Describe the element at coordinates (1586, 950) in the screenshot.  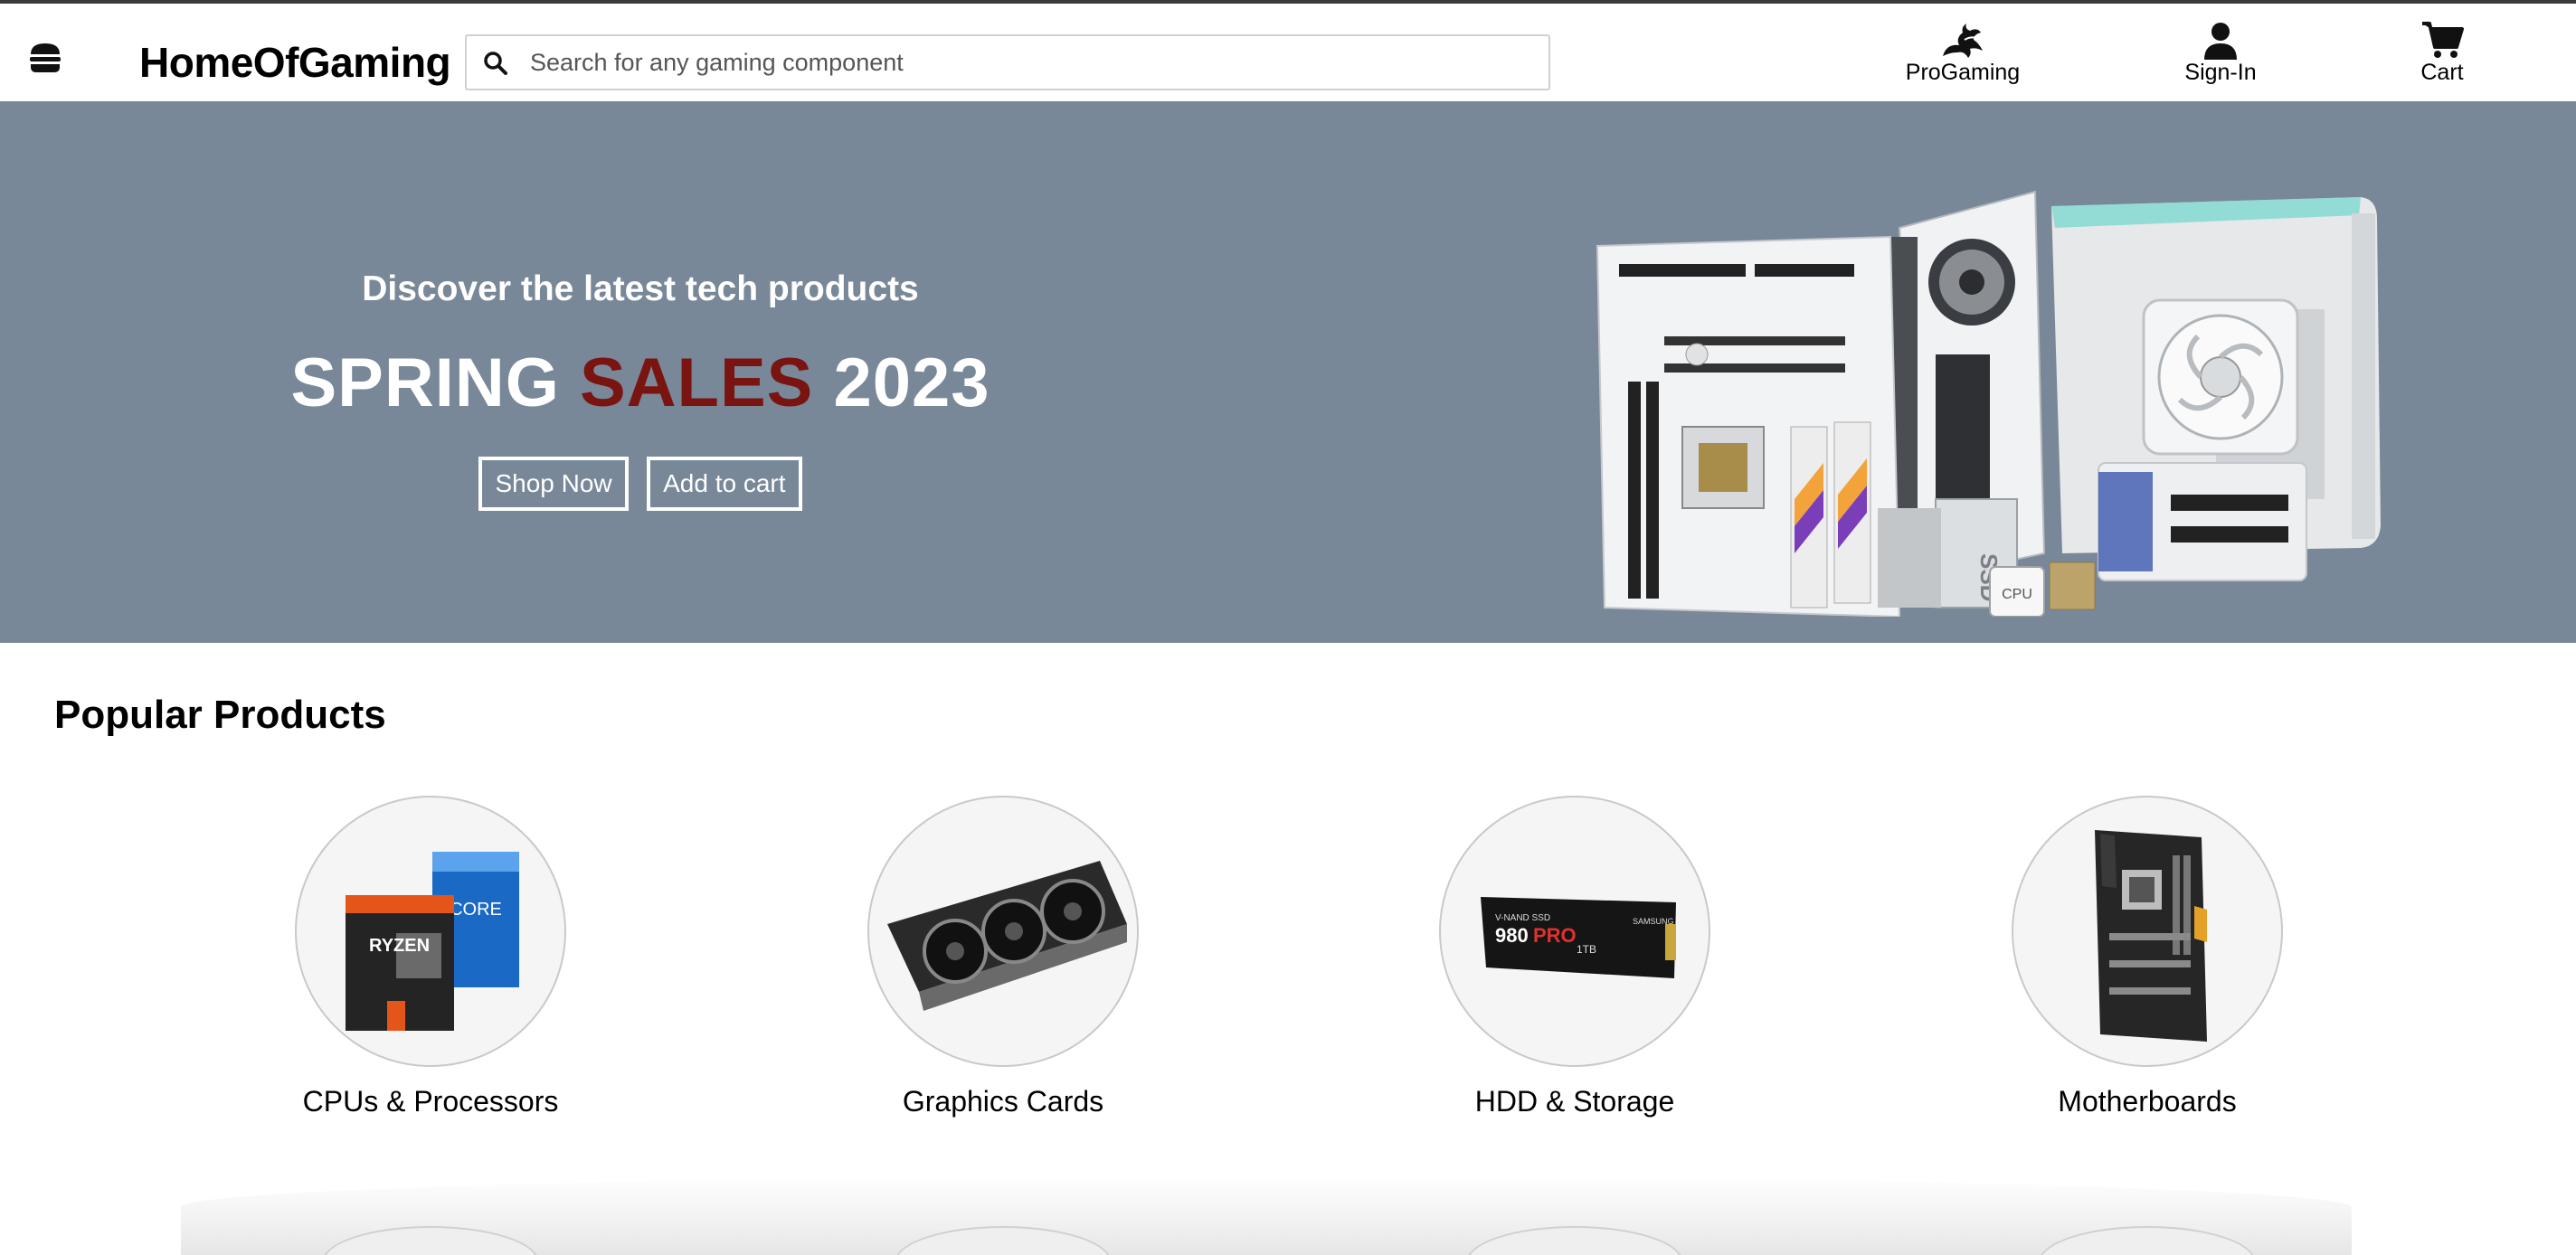
I see `ssd-capacity-text: 1TB` at that location.